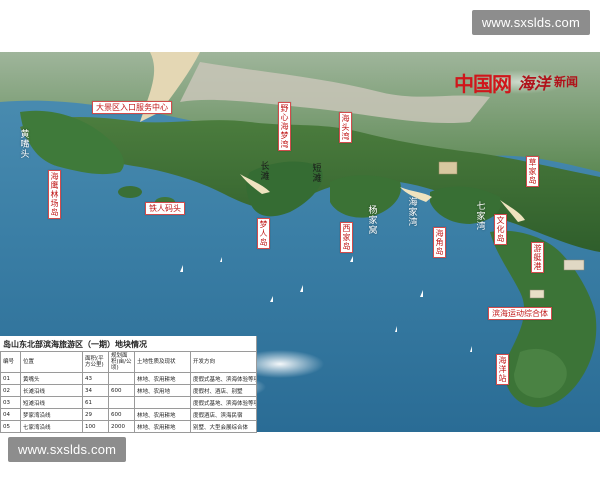 Image resolution: width=600 pixels, height=480 pixels. What do you see at coordinates (534, 83) in the screenshot?
I see `brand-logo-part2: 海洋` at bounding box center [534, 83].